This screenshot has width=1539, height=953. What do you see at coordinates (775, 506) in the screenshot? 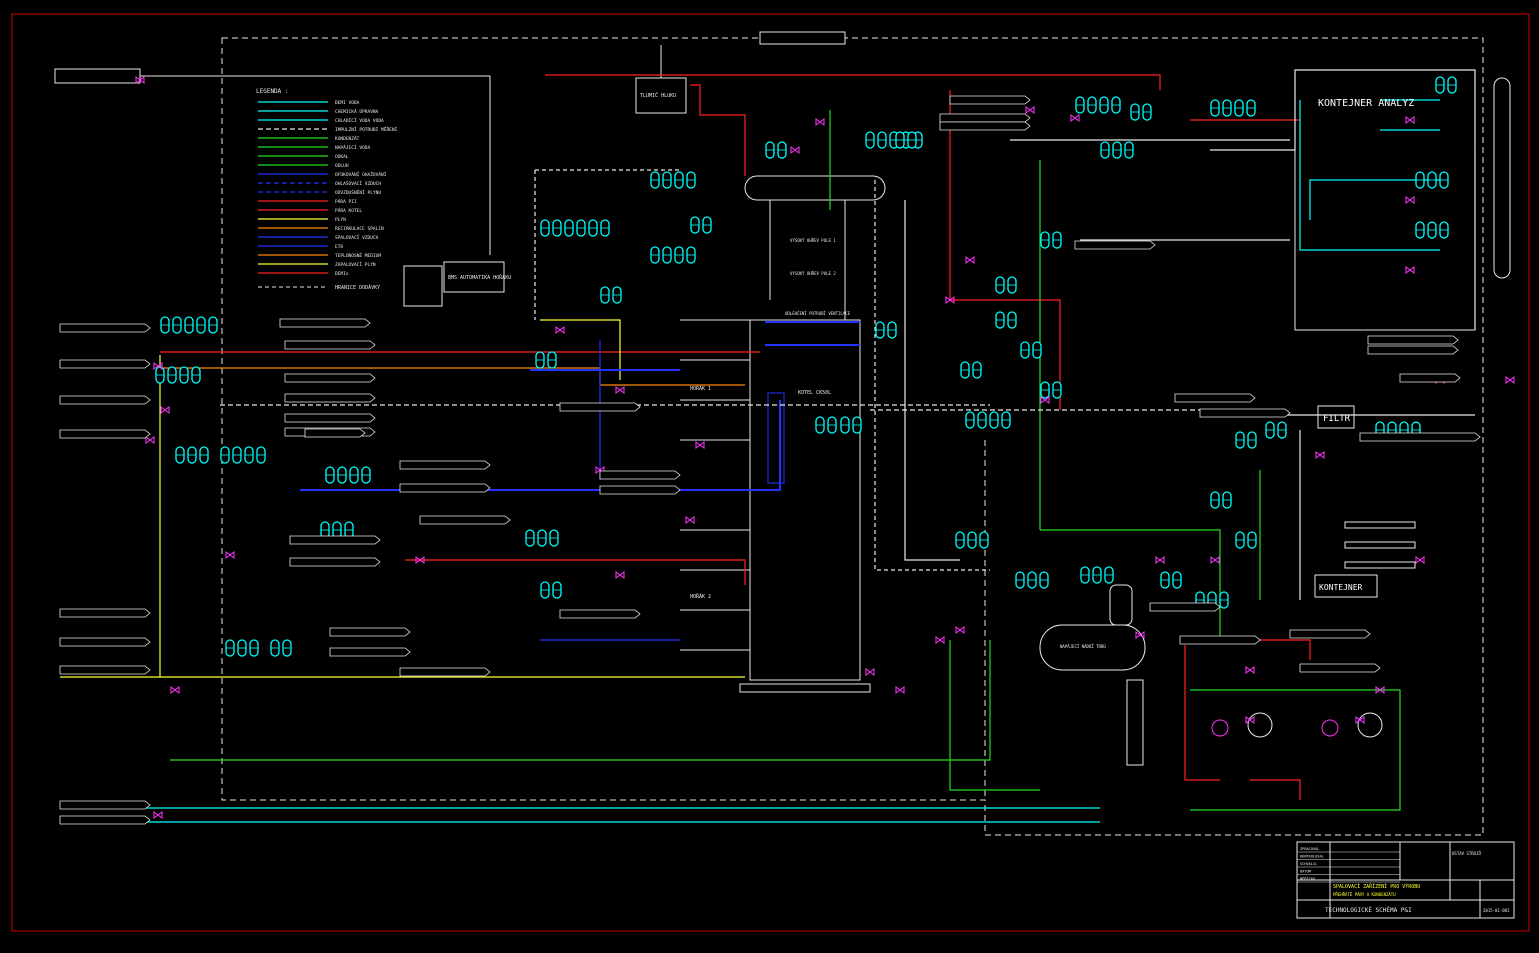
I see `boiler: KOTEL CK50L HOŘÁK 1 HOŘÁK 2` at bounding box center [775, 506].